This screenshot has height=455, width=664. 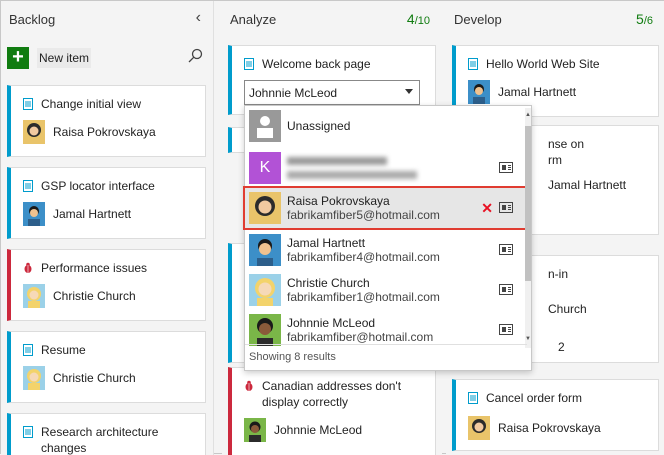 I want to click on chevron-down-icon, so click(x=409, y=91).